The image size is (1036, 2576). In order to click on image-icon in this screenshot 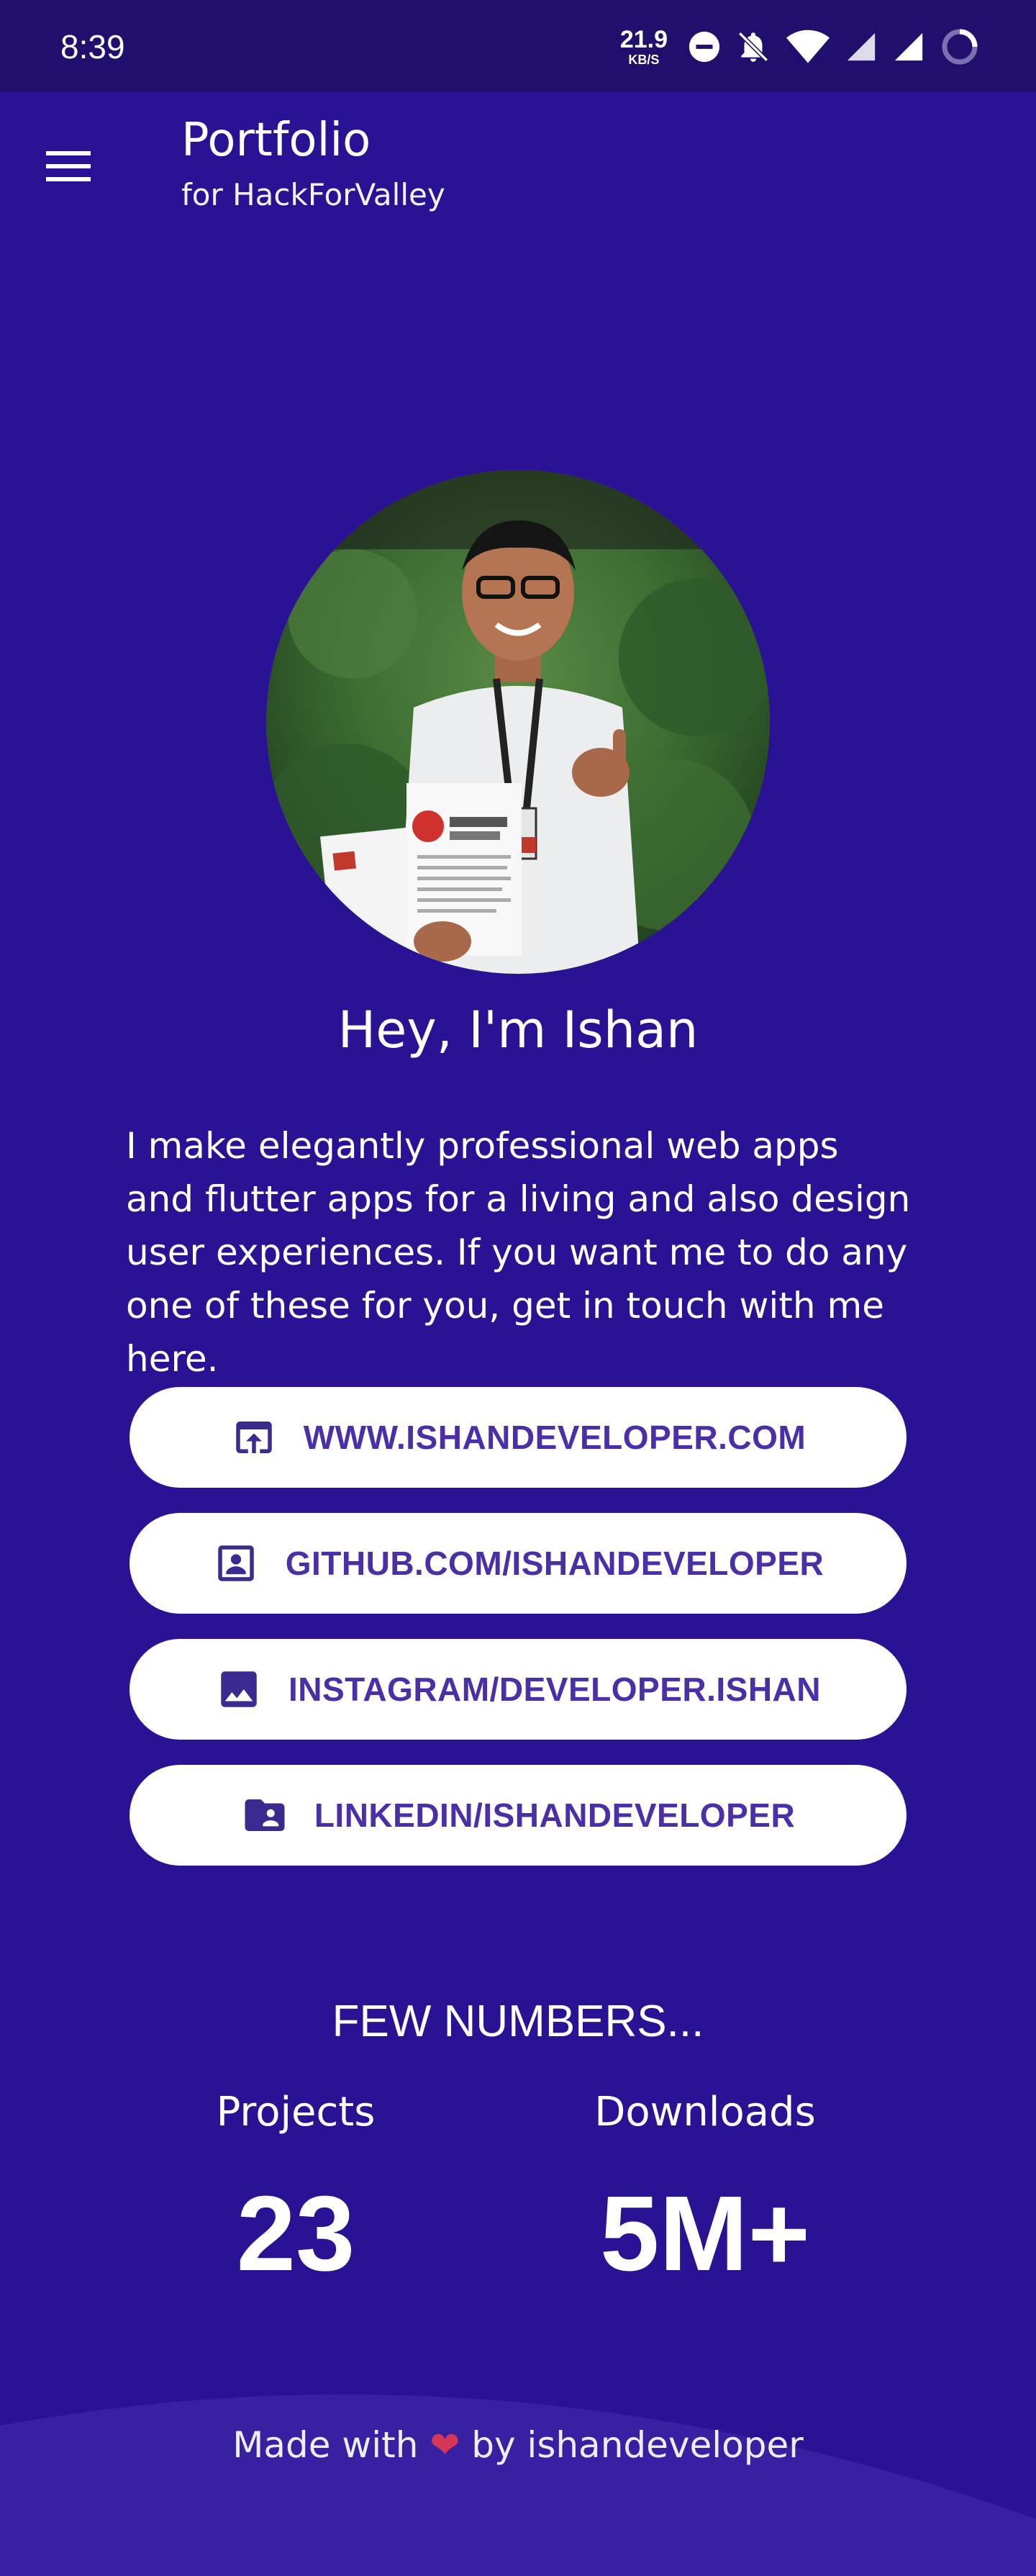, I will do `click(239, 1690)`.